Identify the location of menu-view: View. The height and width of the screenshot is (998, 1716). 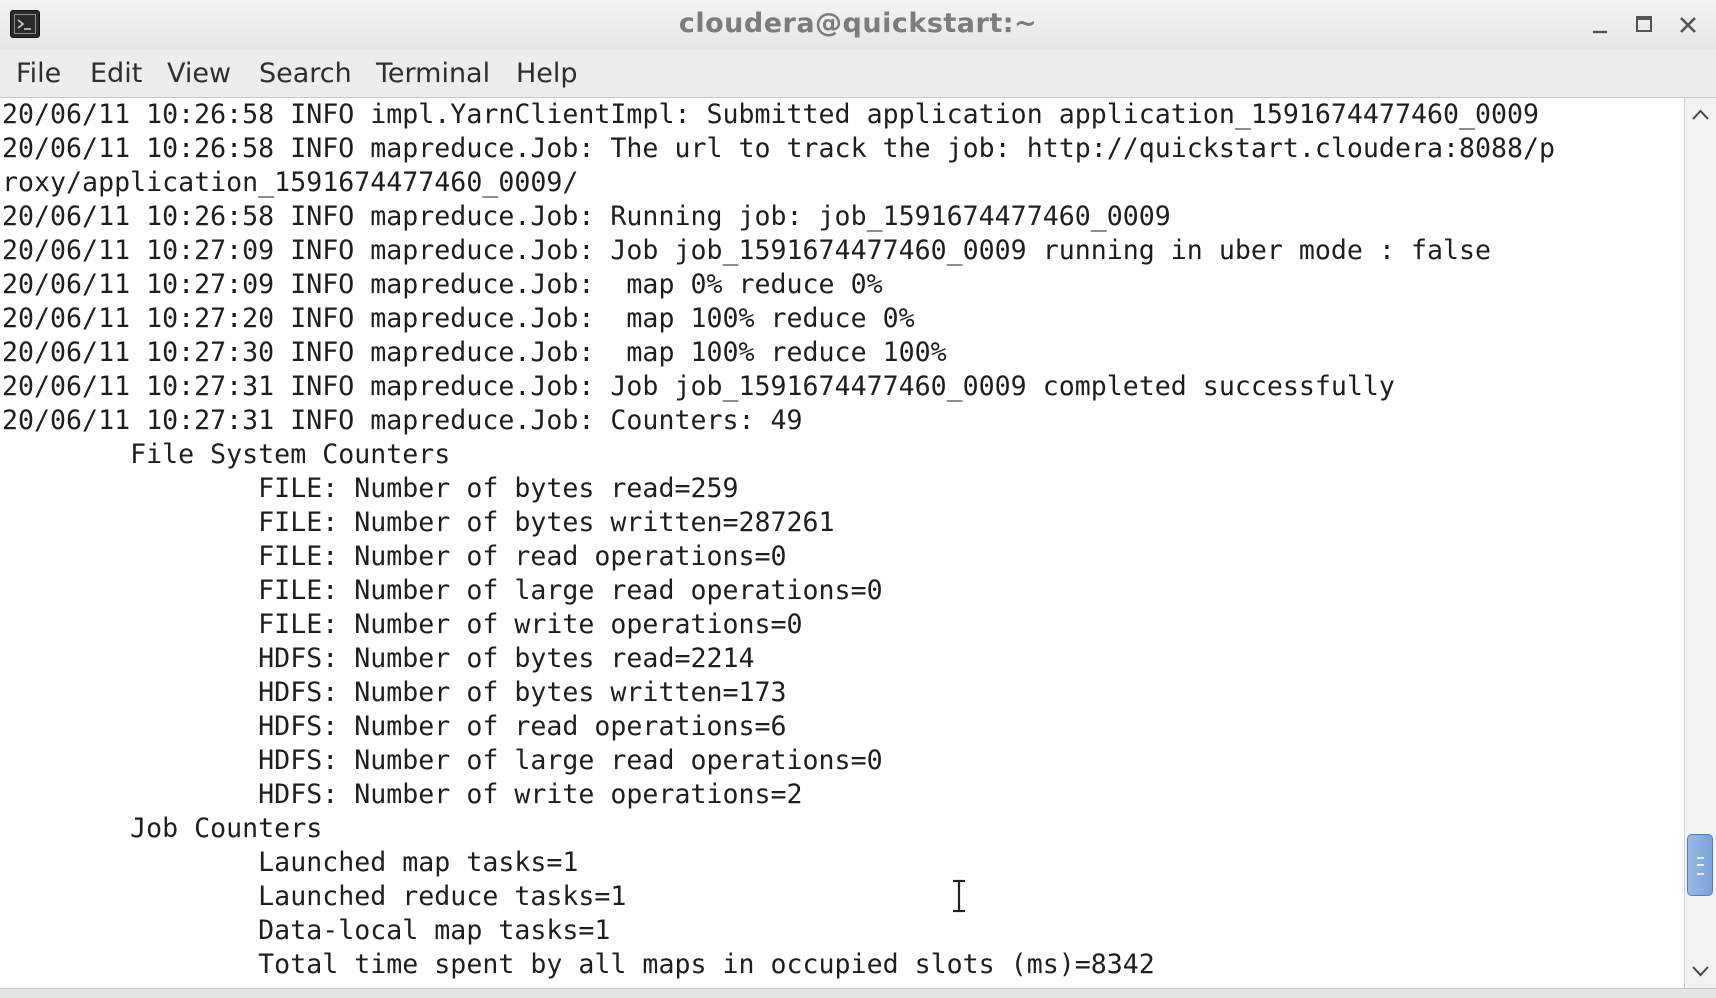
(199, 74).